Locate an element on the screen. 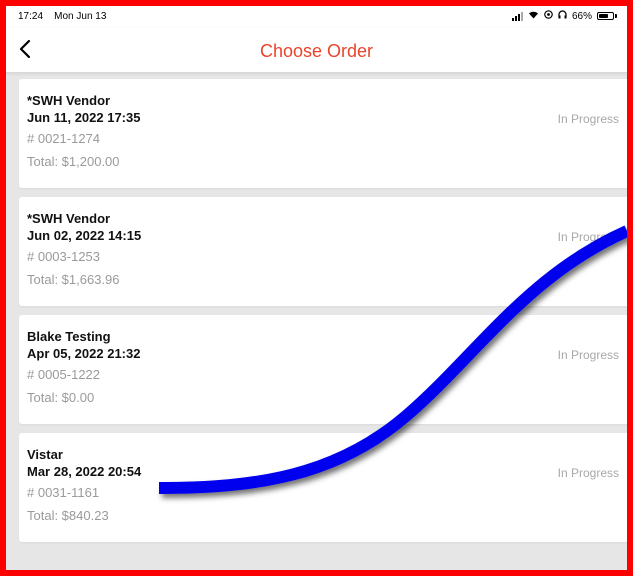 The width and height of the screenshot is (633, 576). order-vendor: Blake Testing is located at coordinates (69, 336).